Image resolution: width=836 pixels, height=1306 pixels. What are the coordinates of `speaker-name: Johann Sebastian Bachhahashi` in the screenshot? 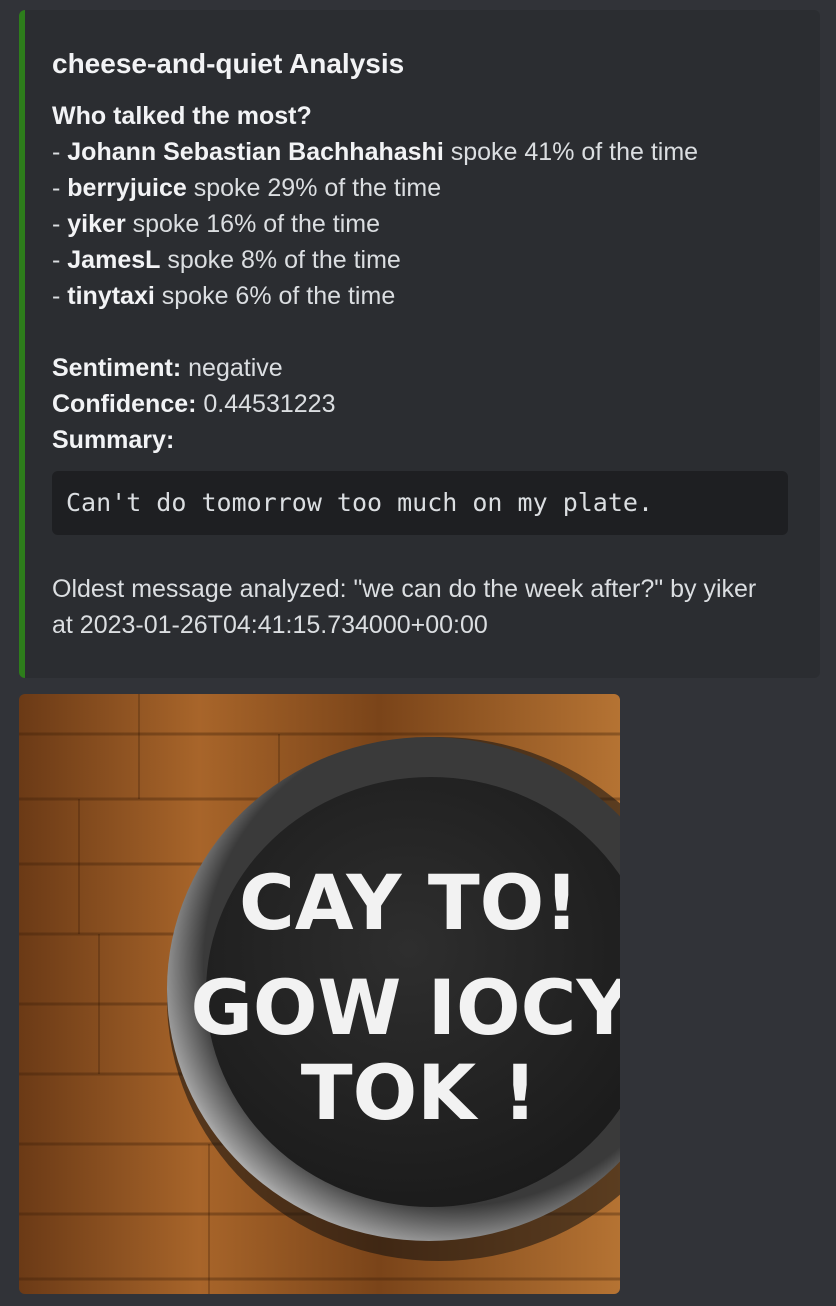 It's located at (255, 152).